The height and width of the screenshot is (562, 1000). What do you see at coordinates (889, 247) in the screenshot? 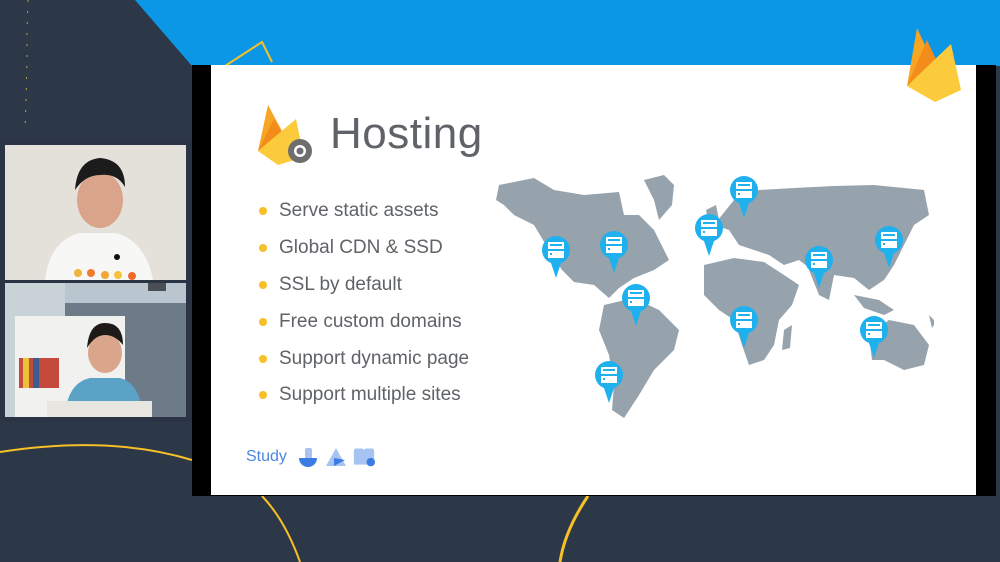
I see `server-pin-east-asia` at bounding box center [889, 247].